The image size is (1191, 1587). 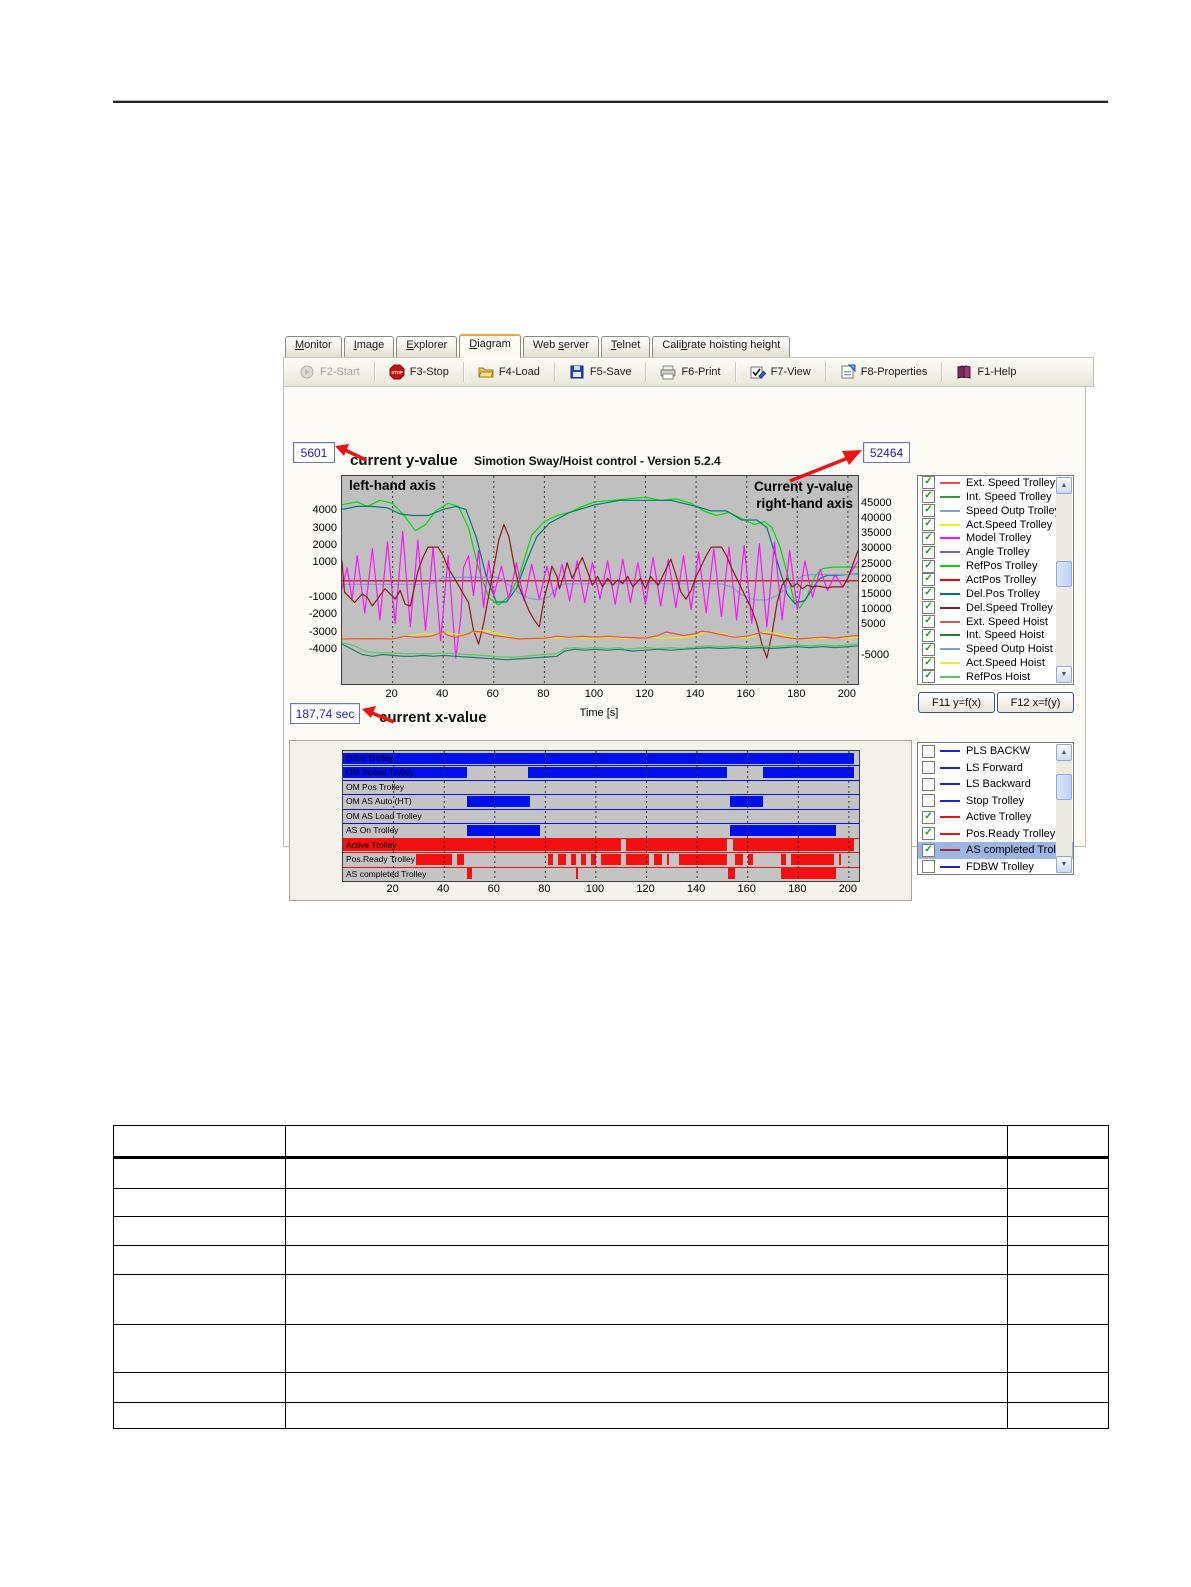 I want to click on tab-diagram: Diagram, so click(x=490, y=346).